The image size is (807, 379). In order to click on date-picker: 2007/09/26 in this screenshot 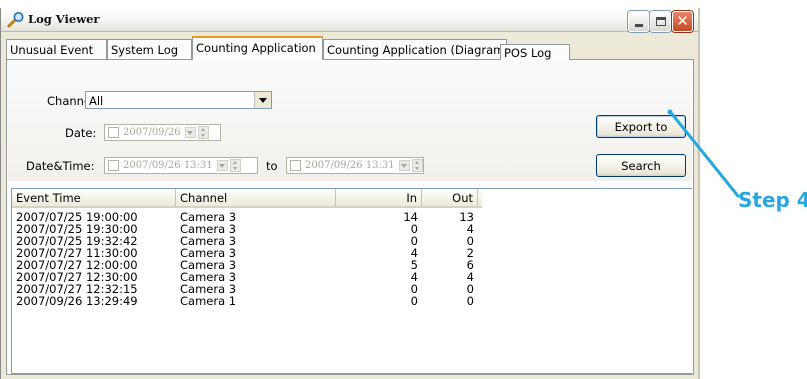, I will do `click(162, 132)`.